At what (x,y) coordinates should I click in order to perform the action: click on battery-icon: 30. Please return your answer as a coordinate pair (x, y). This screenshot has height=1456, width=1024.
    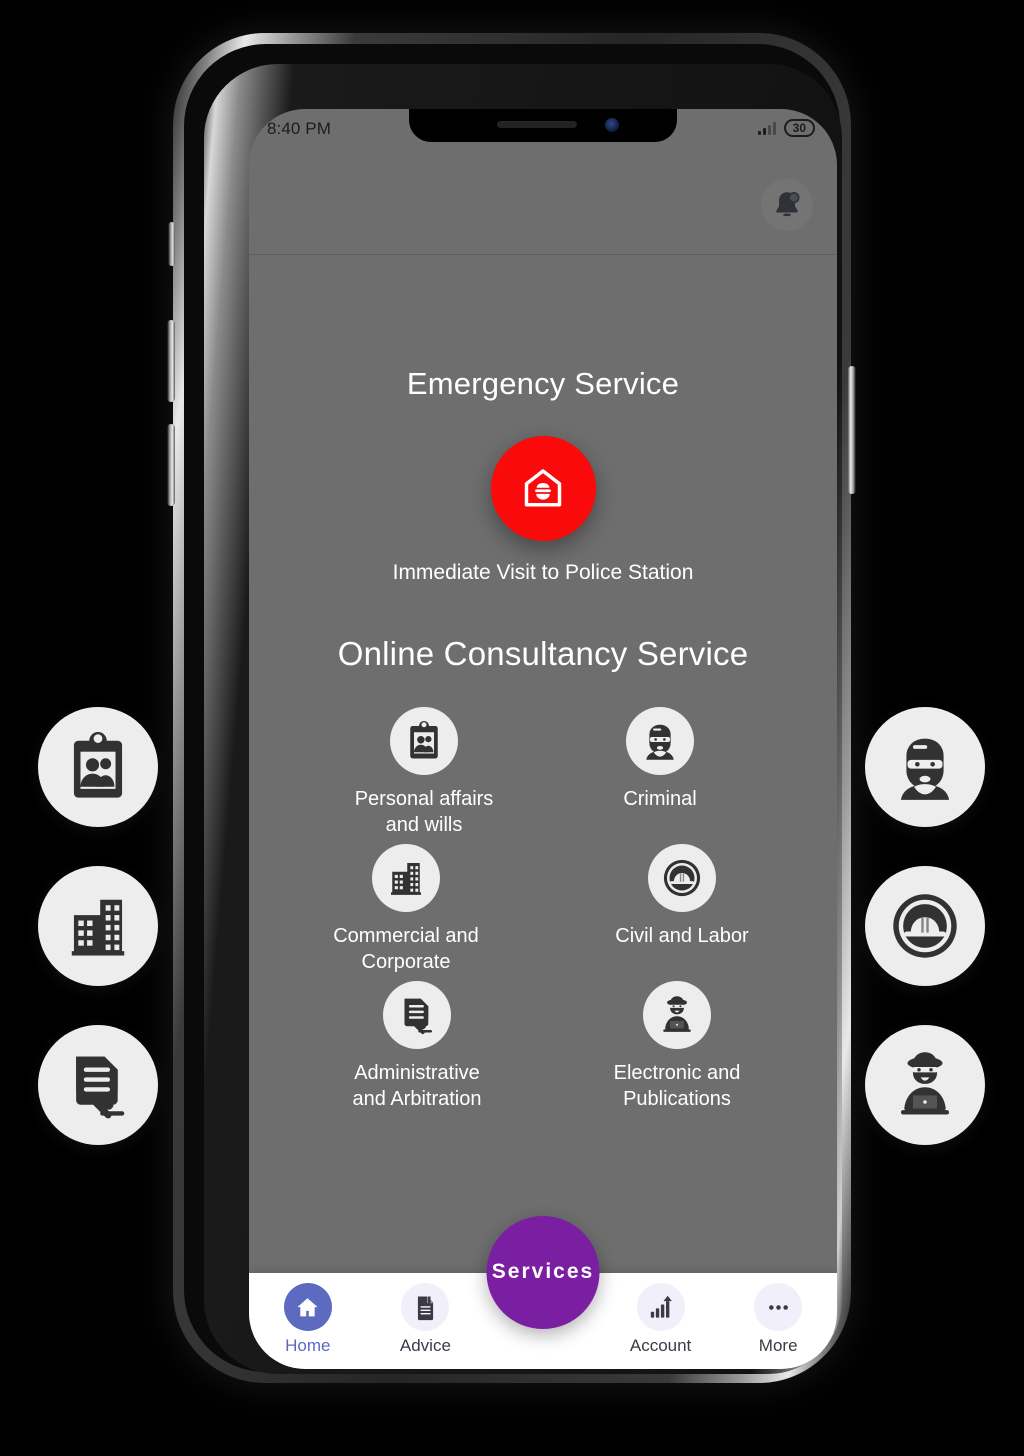
    Looking at the image, I should click on (799, 128).